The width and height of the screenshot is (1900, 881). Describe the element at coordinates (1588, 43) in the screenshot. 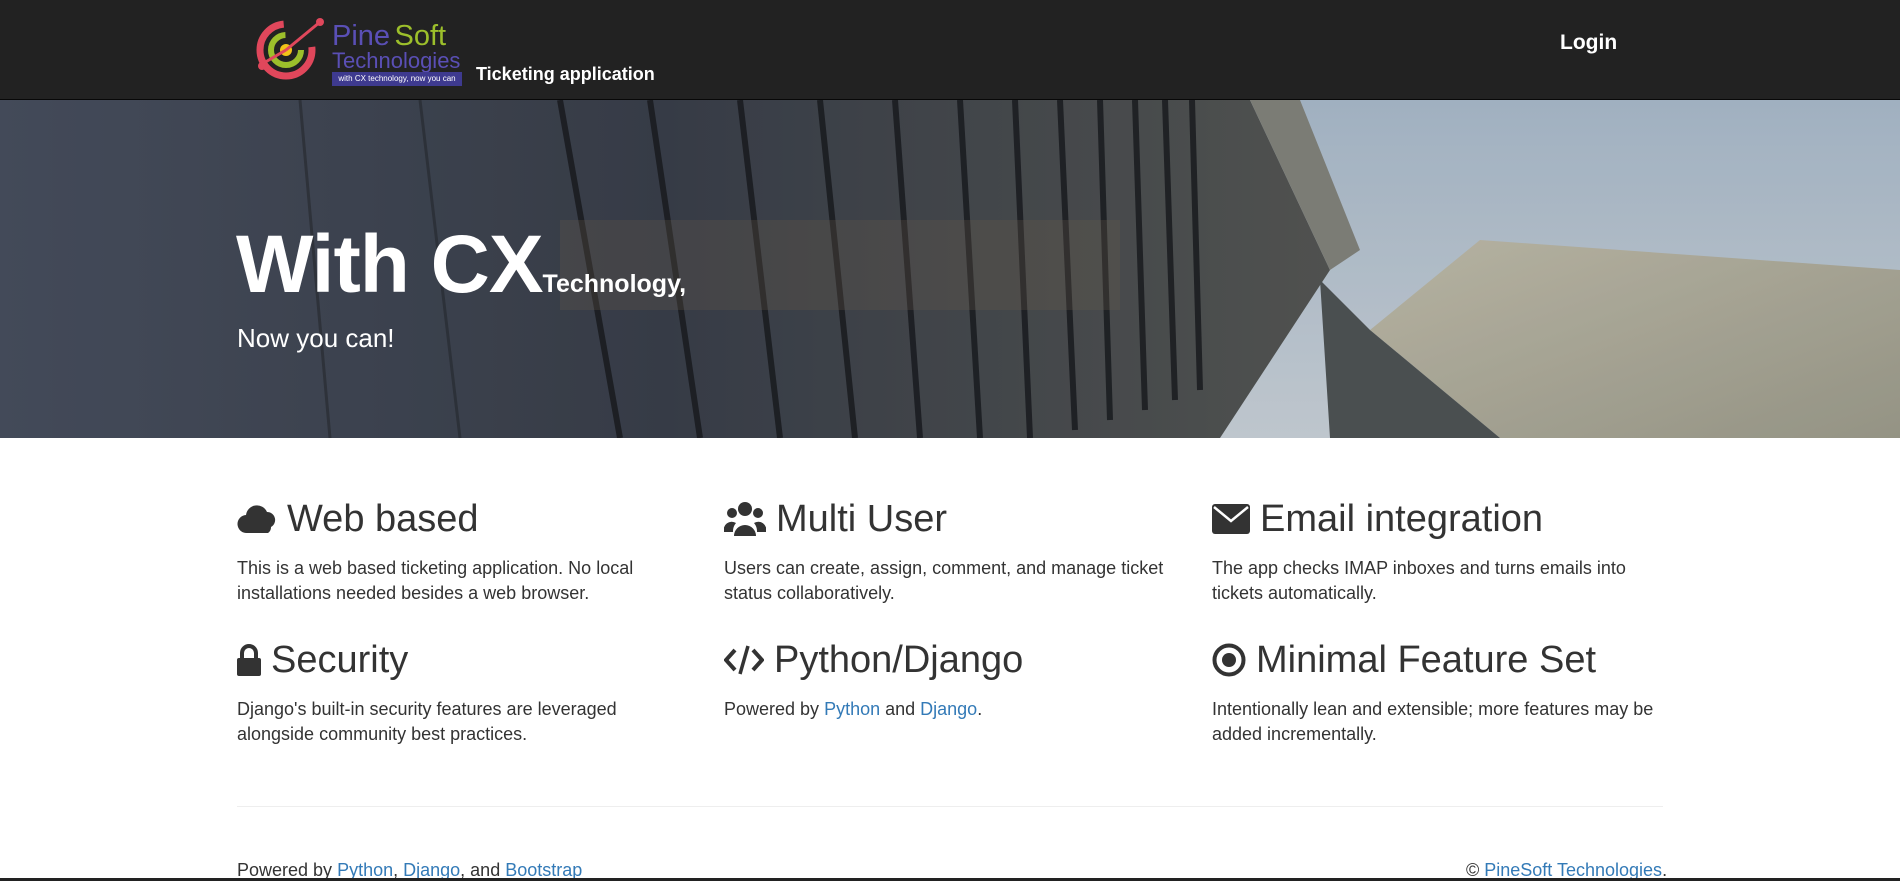

I see `login-link: Login` at that location.